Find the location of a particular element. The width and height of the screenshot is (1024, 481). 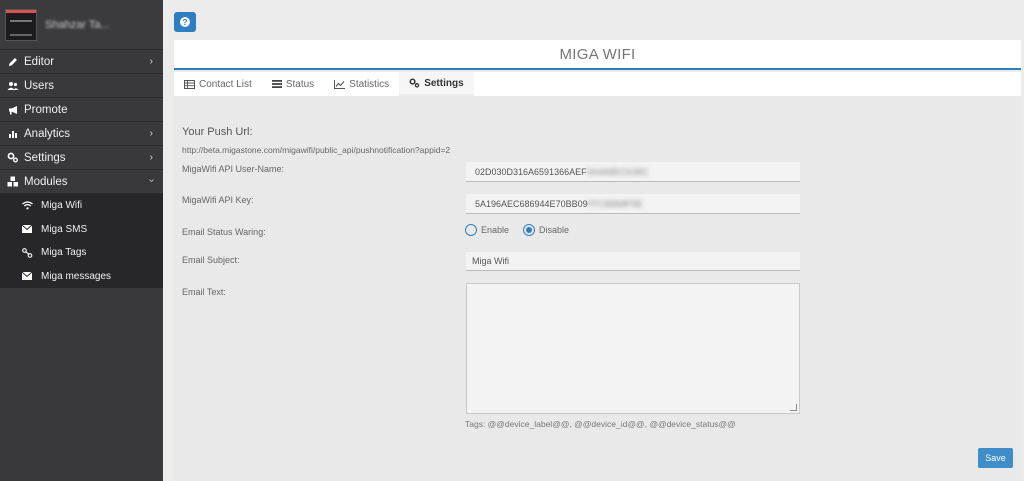

submenu-item-label: Miga SMS is located at coordinates (64, 229).